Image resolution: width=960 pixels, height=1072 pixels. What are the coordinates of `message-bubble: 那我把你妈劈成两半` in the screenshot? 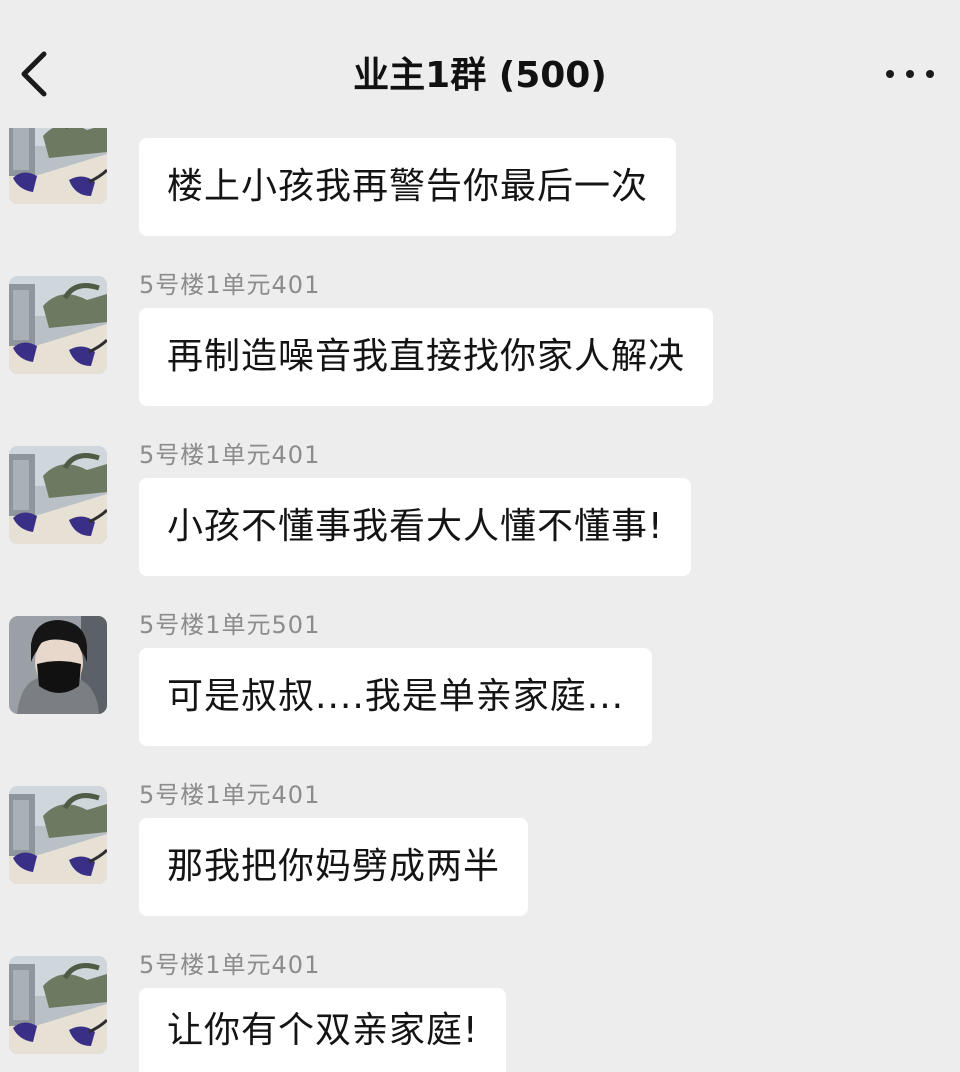 It's located at (334, 867).